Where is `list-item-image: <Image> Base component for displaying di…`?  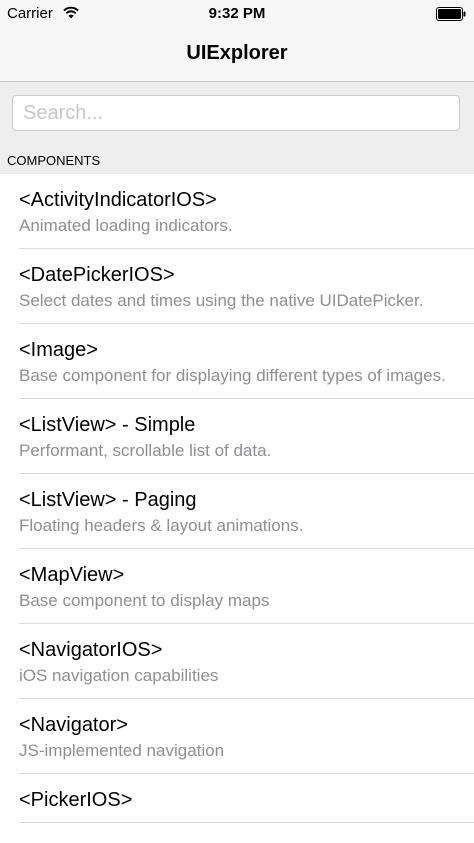 list-item-image: <Image> Base component for displaying di… is located at coordinates (237, 361).